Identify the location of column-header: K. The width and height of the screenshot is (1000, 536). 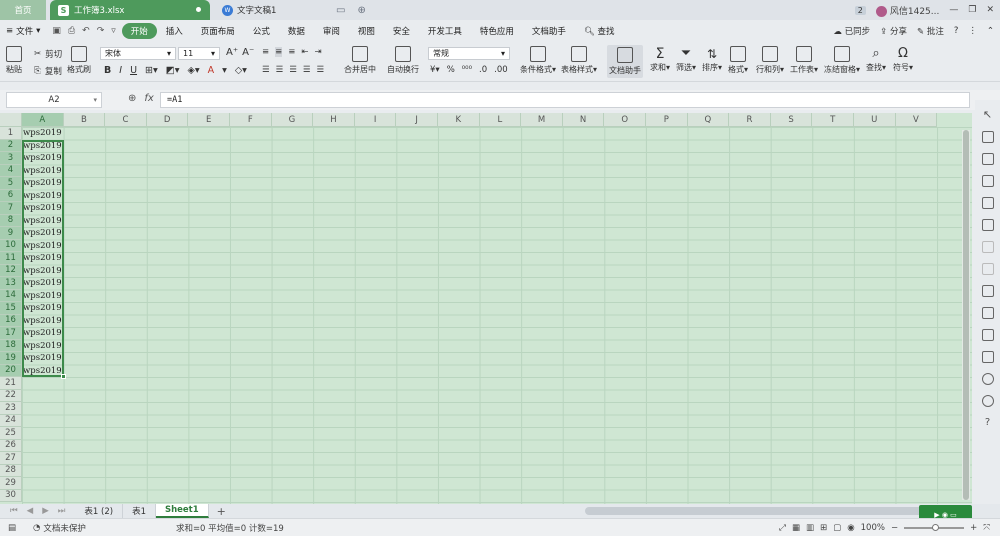
(459, 120).